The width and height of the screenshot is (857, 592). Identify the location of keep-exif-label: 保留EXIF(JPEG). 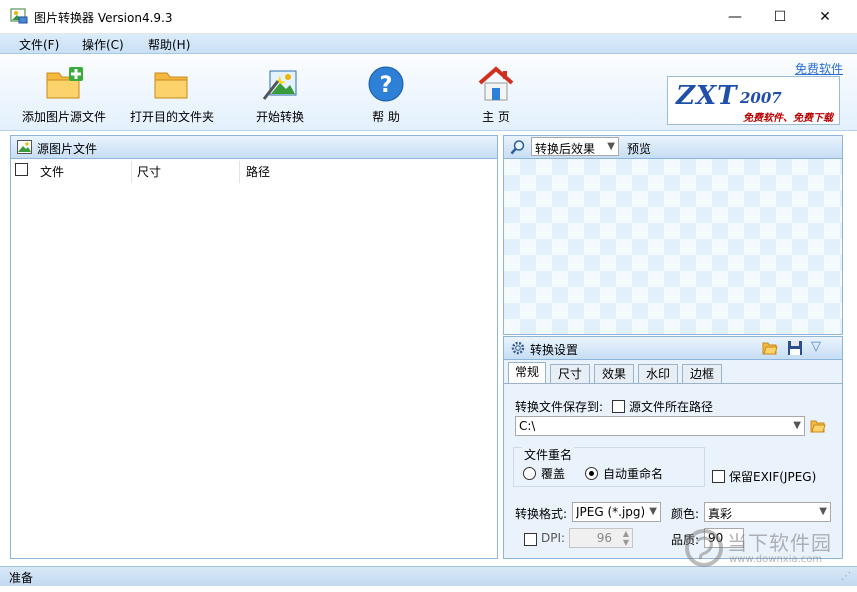
(773, 477).